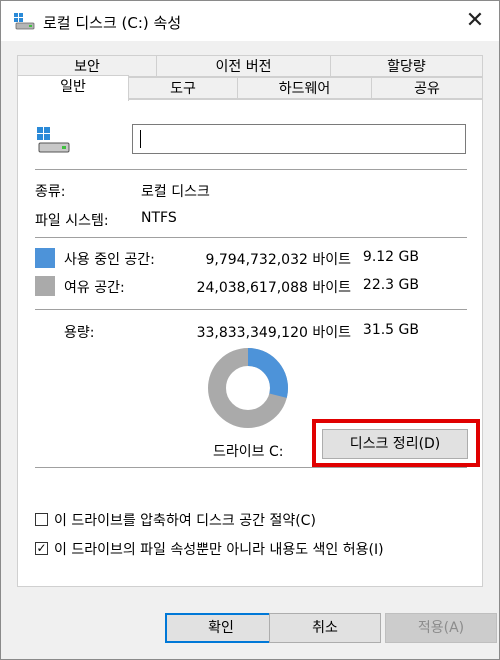 This screenshot has width=500, height=660. Describe the element at coordinates (390, 285) in the screenshot. I see `free-space-gb: 22.3 GB` at that location.